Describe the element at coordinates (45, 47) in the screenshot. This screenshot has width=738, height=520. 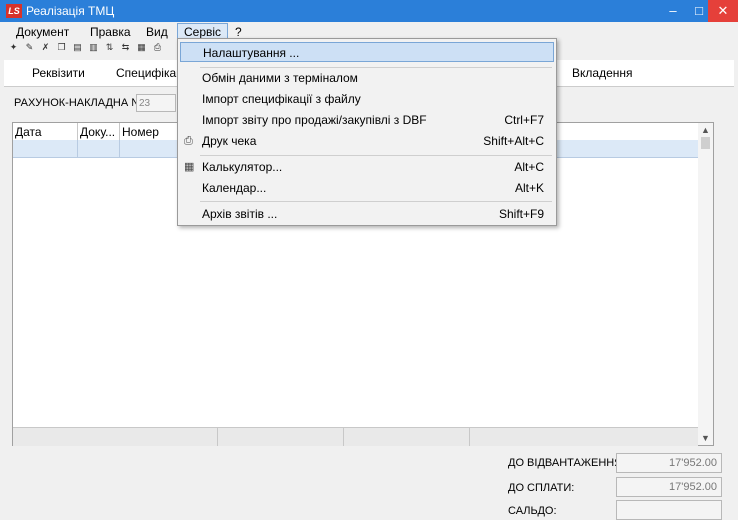
I see `delete-document-icon: ✗` at that location.